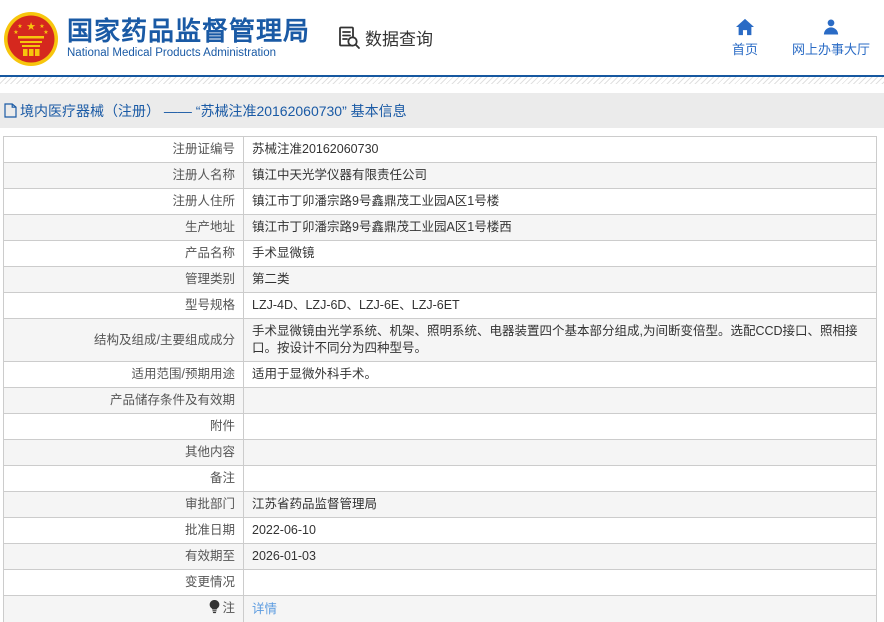 The height and width of the screenshot is (622, 884). What do you see at coordinates (745, 27) in the screenshot?
I see `home-icon` at bounding box center [745, 27].